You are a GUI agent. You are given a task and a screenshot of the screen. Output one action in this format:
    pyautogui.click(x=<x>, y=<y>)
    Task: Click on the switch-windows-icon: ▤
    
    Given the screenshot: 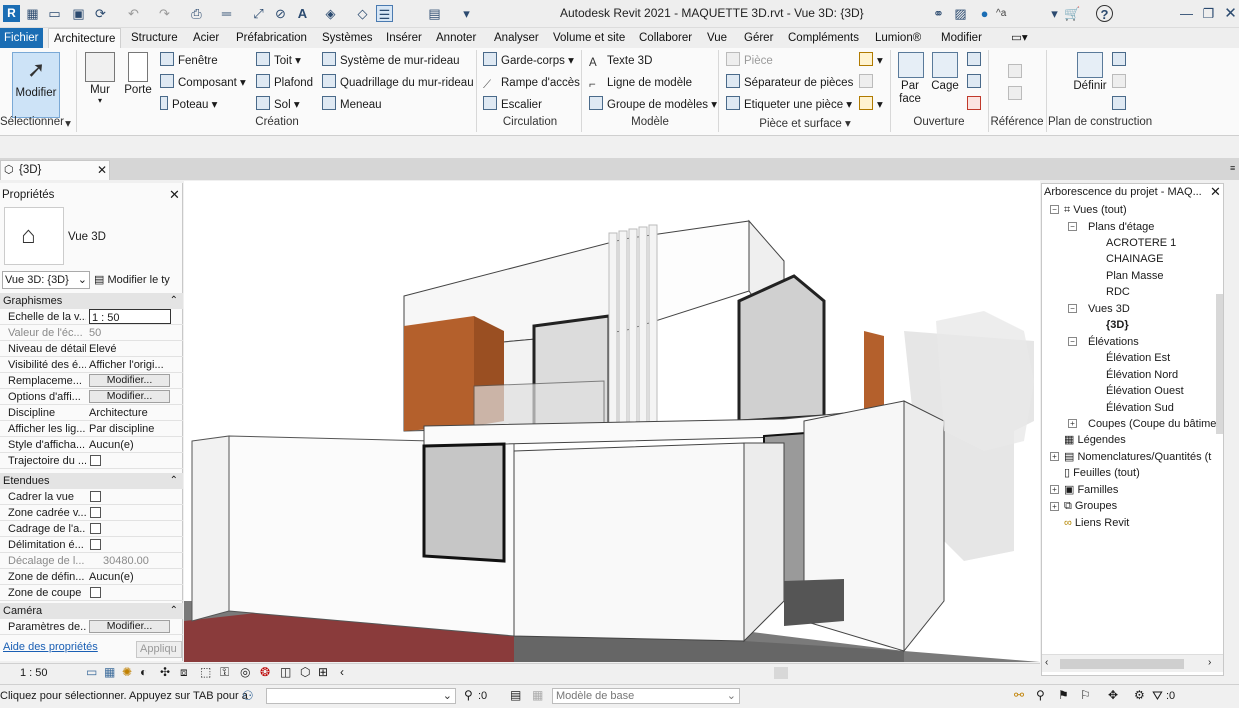 What is the action you would take?
    pyautogui.click(x=434, y=13)
    